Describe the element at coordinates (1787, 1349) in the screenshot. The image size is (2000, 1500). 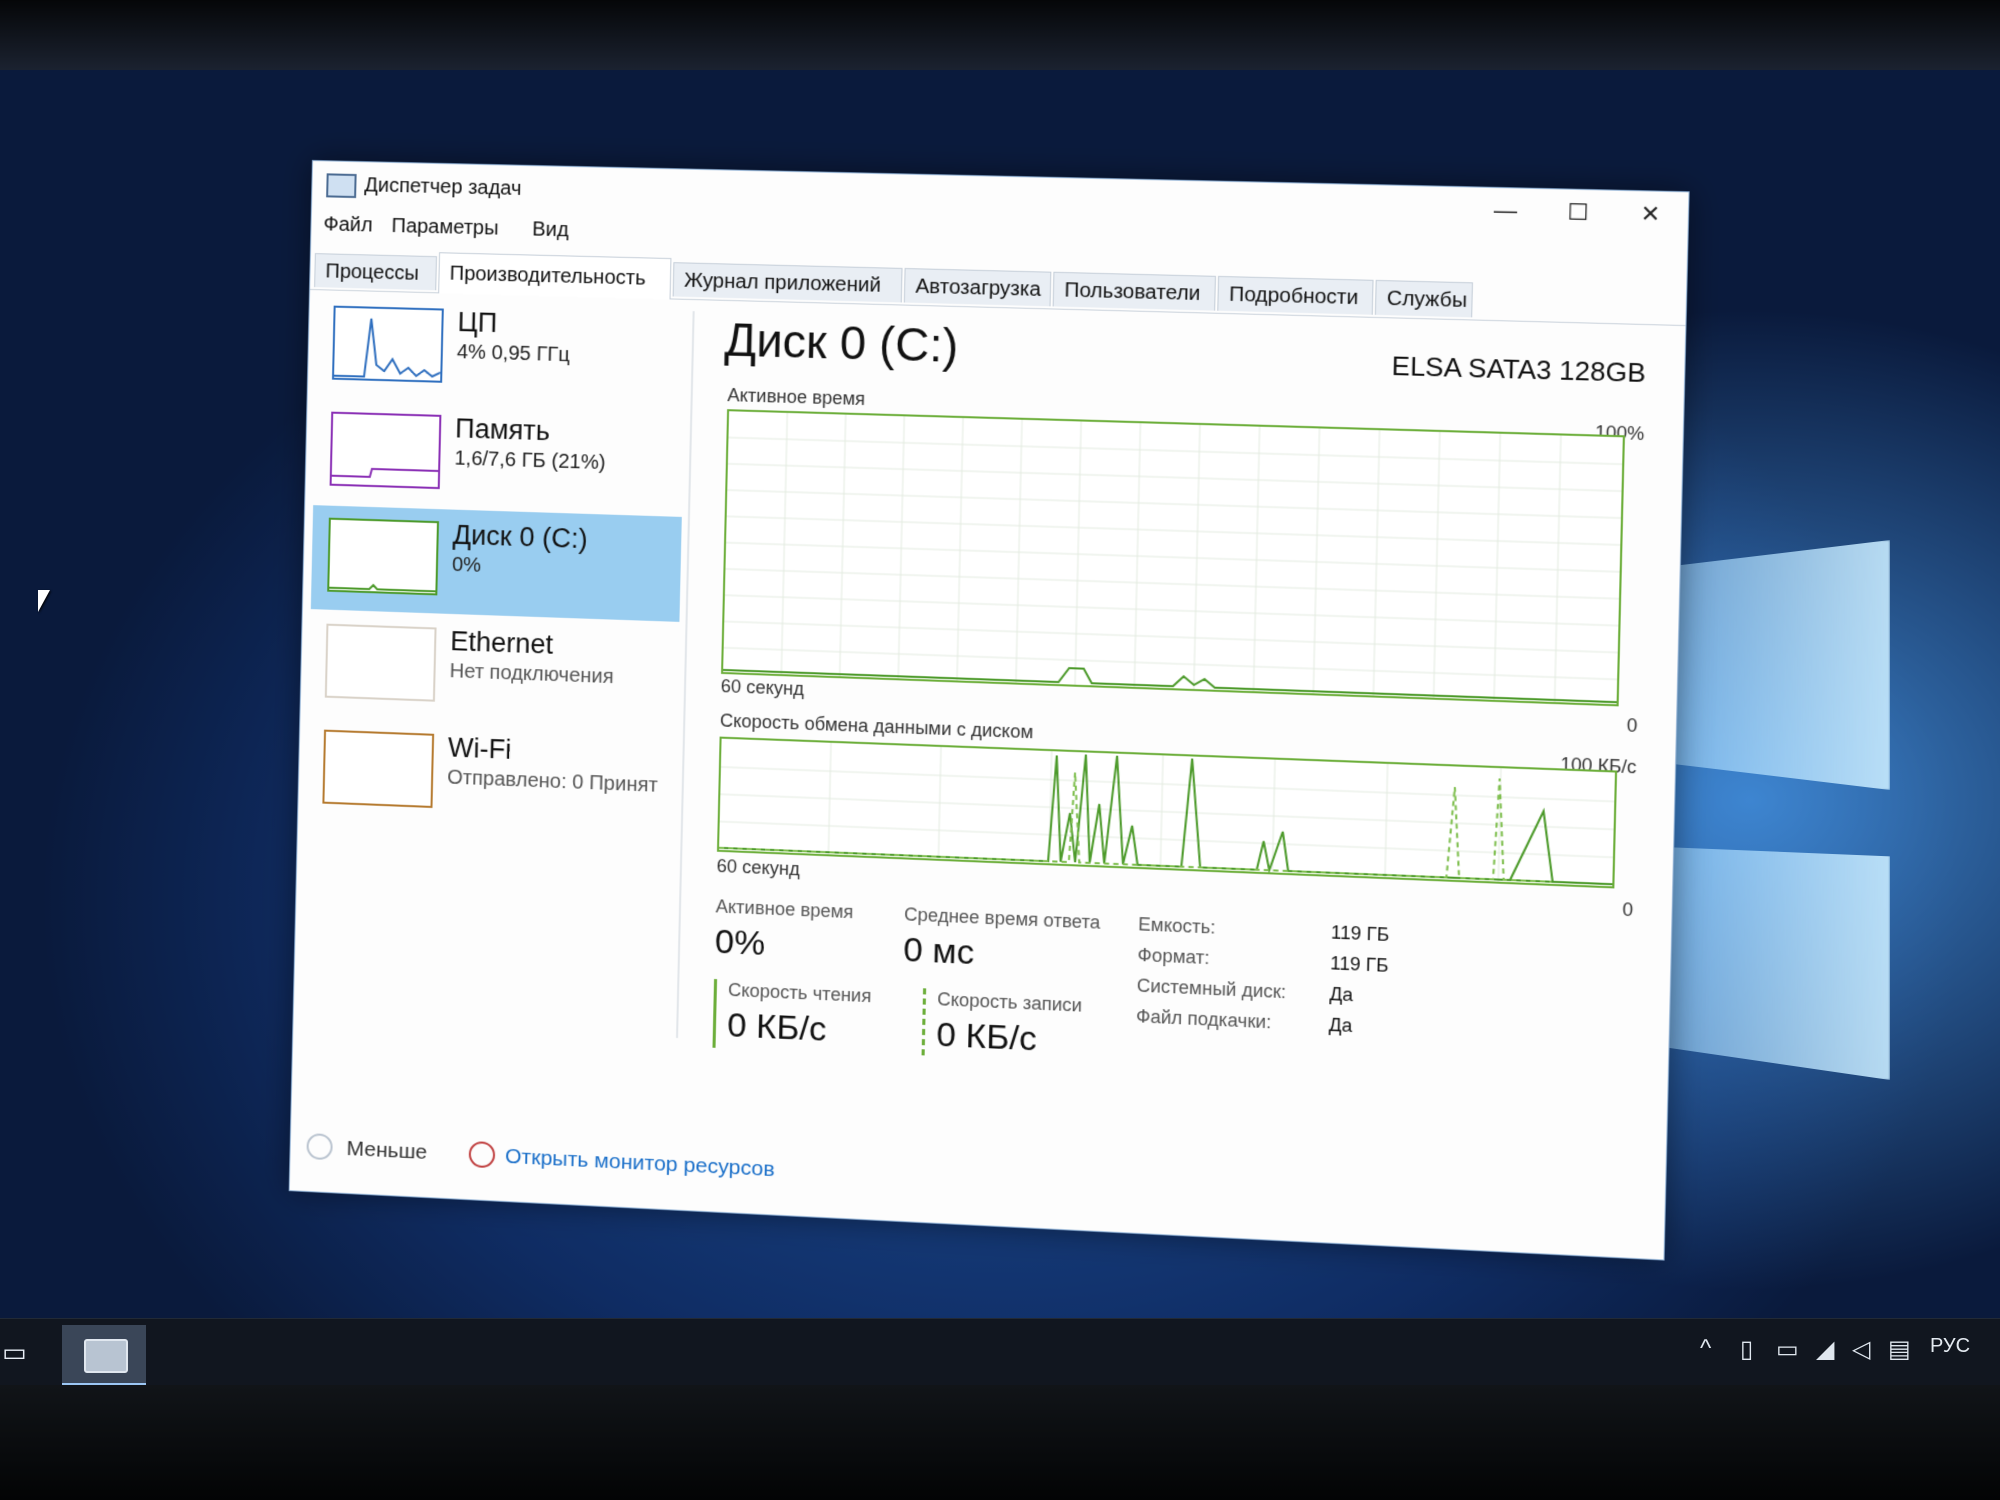
I see `battery-icon: ▭` at that location.